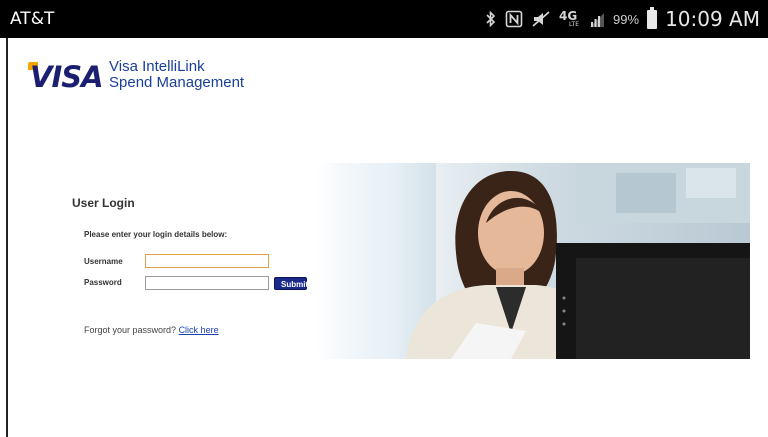 The height and width of the screenshot is (437, 768). I want to click on carrier-label: AT&T, so click(32, 19).